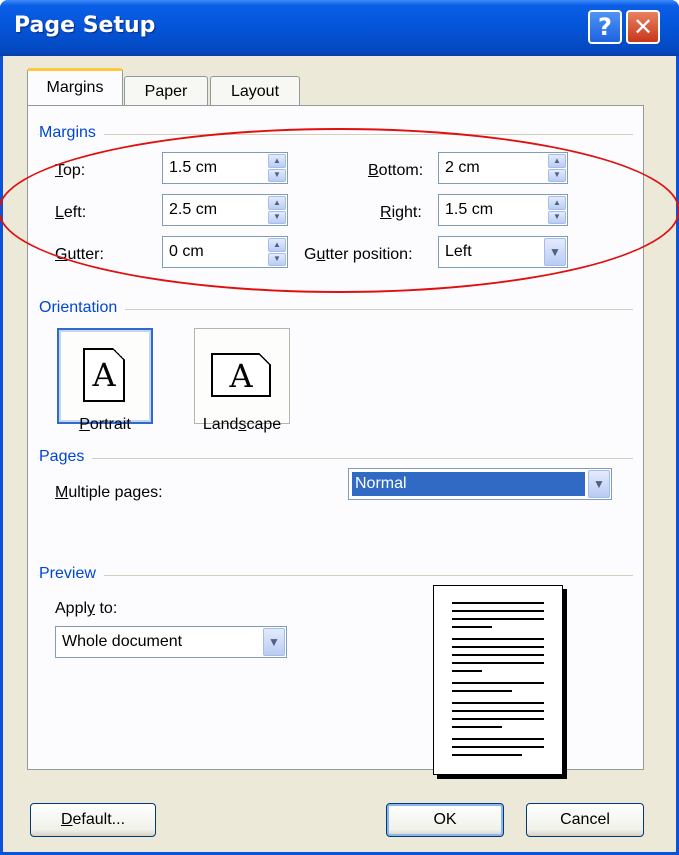 The width and height of the screenshot is (679, 855). I want to click on right-margin-value: 1.5 cm, so click(469, 209).